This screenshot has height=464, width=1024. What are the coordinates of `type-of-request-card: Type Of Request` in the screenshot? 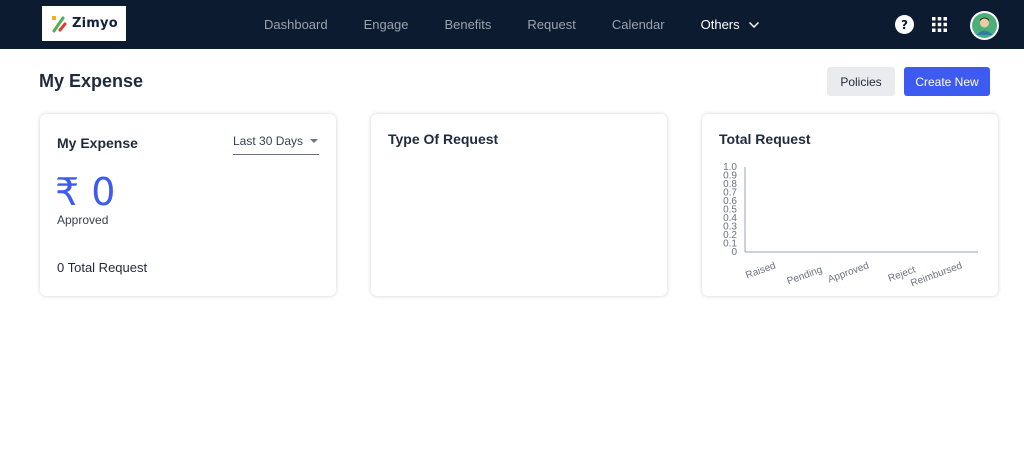 It's located at (519, 205).